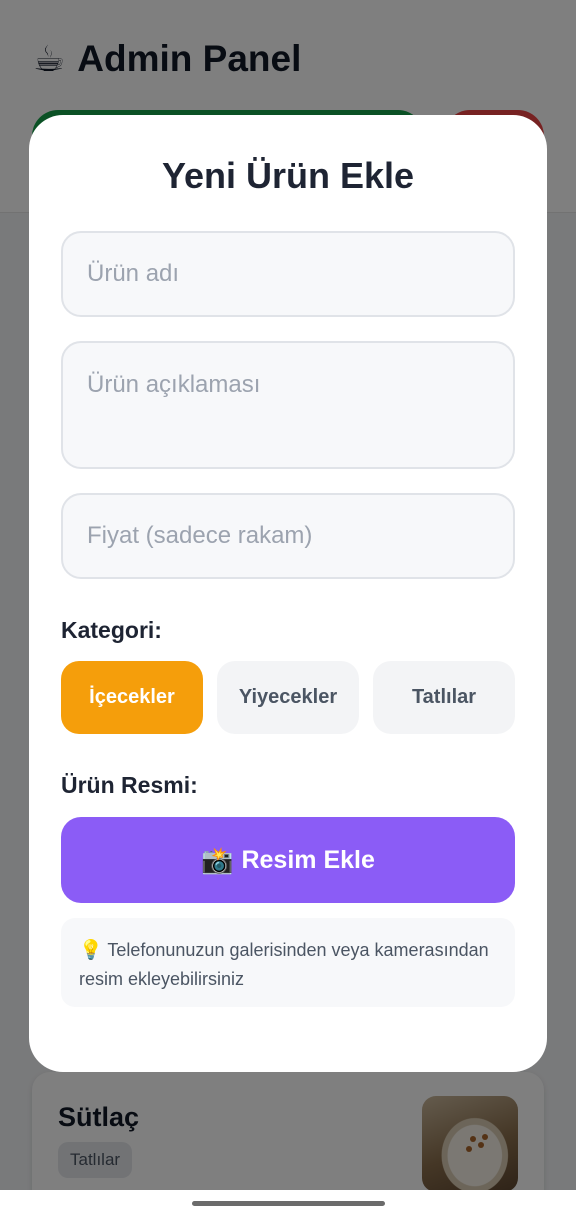 Image resolution: width=576 pixels, height=1218 pixels. Describe the element at coordinates (308, 859) in the screenshot. I see `add-image-button-label: Resim Ekle` at that location.